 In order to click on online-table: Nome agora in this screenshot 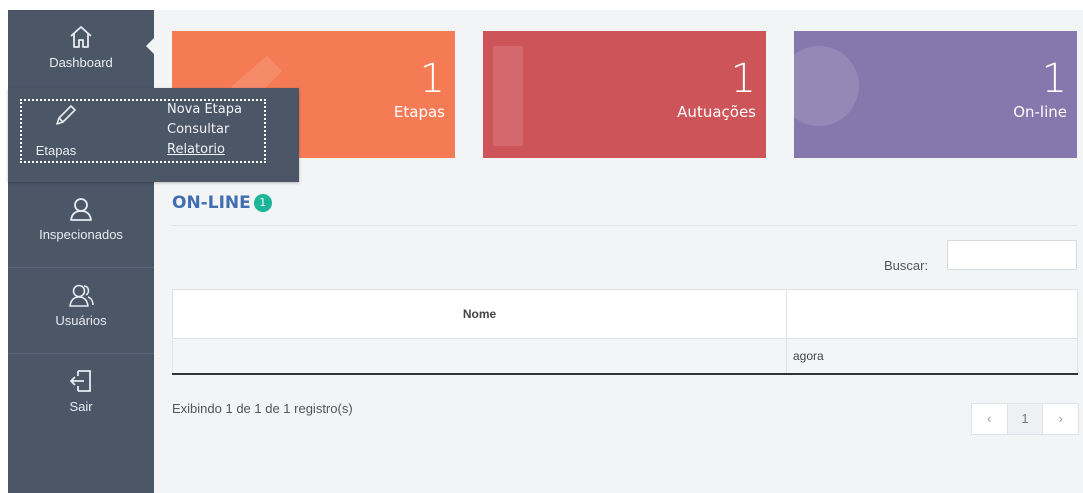, I will do `click(625, 332)`.